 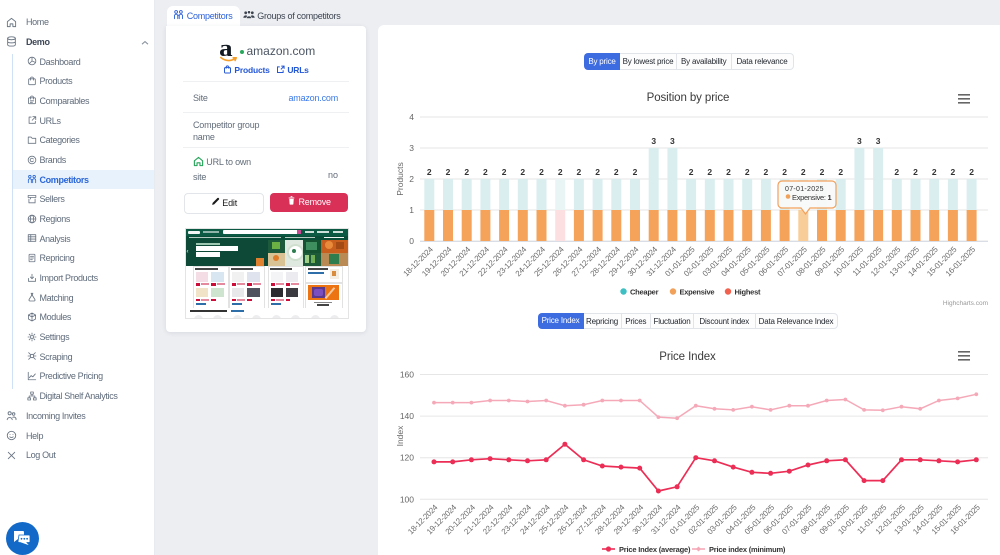 What do you see at coordinates (400, 436) in the screenshot?
I see `svg-text: Index` at bounding box center [400, 436].